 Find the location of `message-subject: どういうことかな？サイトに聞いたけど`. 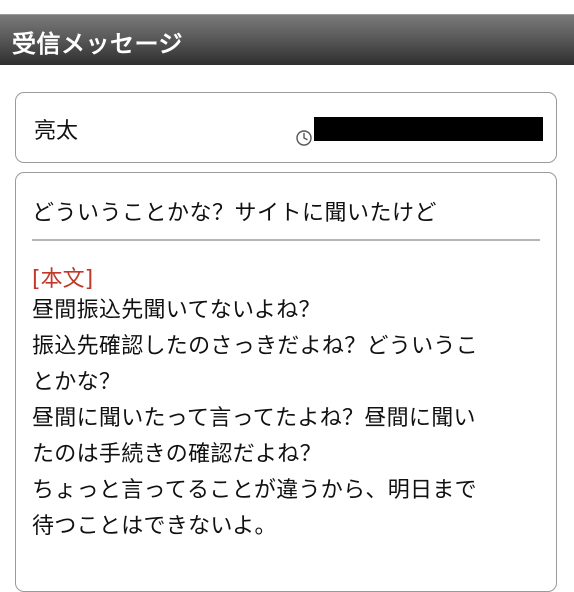

message-subject: どういうことかな？サイトに聞いたけど is located at coordinates (235, 213).